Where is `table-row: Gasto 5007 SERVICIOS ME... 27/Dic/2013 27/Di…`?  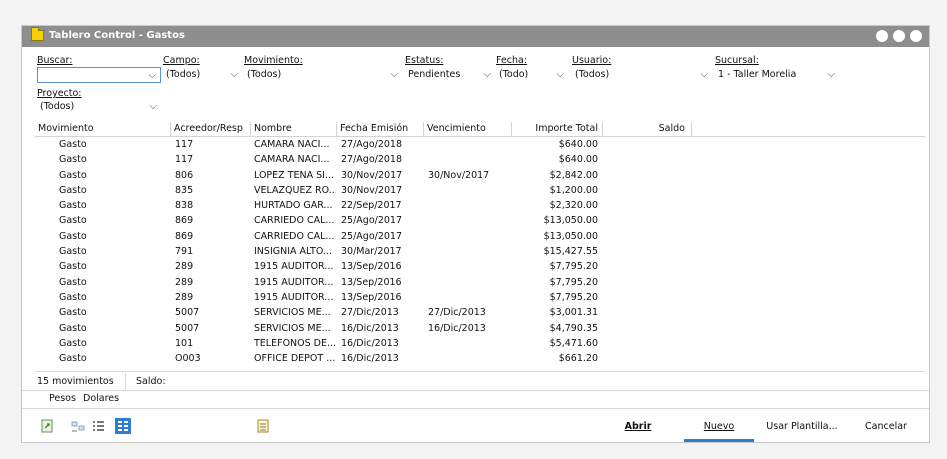 table-row: Gasto 5007 SERVICIOS ME... 27/Dic/2013 27/Di… is located at coordinates (480, 312).